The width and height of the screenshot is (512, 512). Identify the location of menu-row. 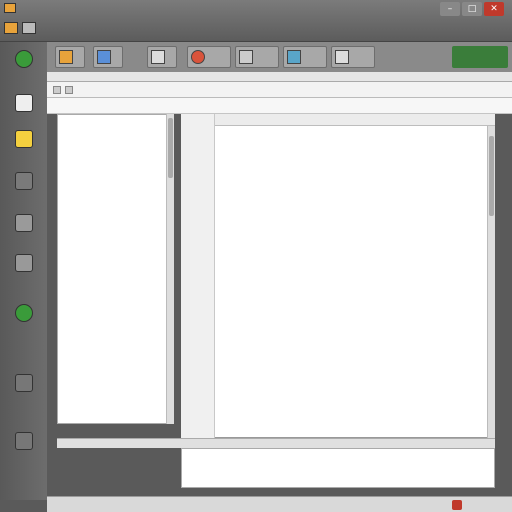
(279, 106).